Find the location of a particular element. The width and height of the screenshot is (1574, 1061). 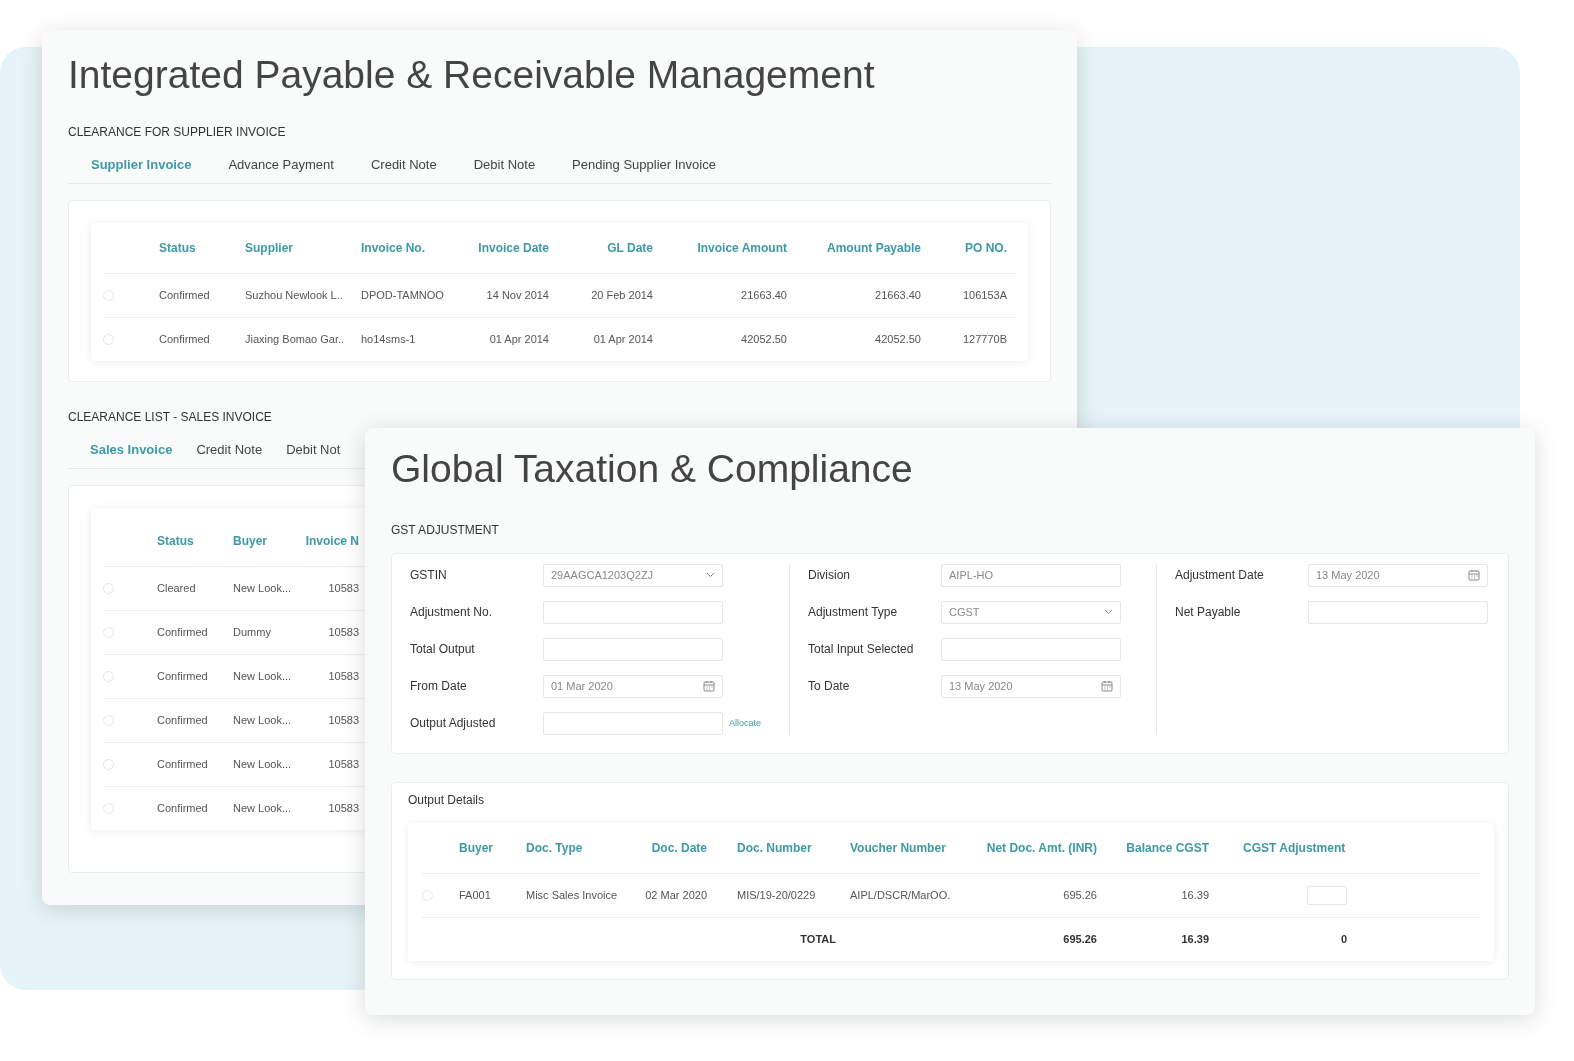

tab: Debit Note is located at coordinates (505, 168).